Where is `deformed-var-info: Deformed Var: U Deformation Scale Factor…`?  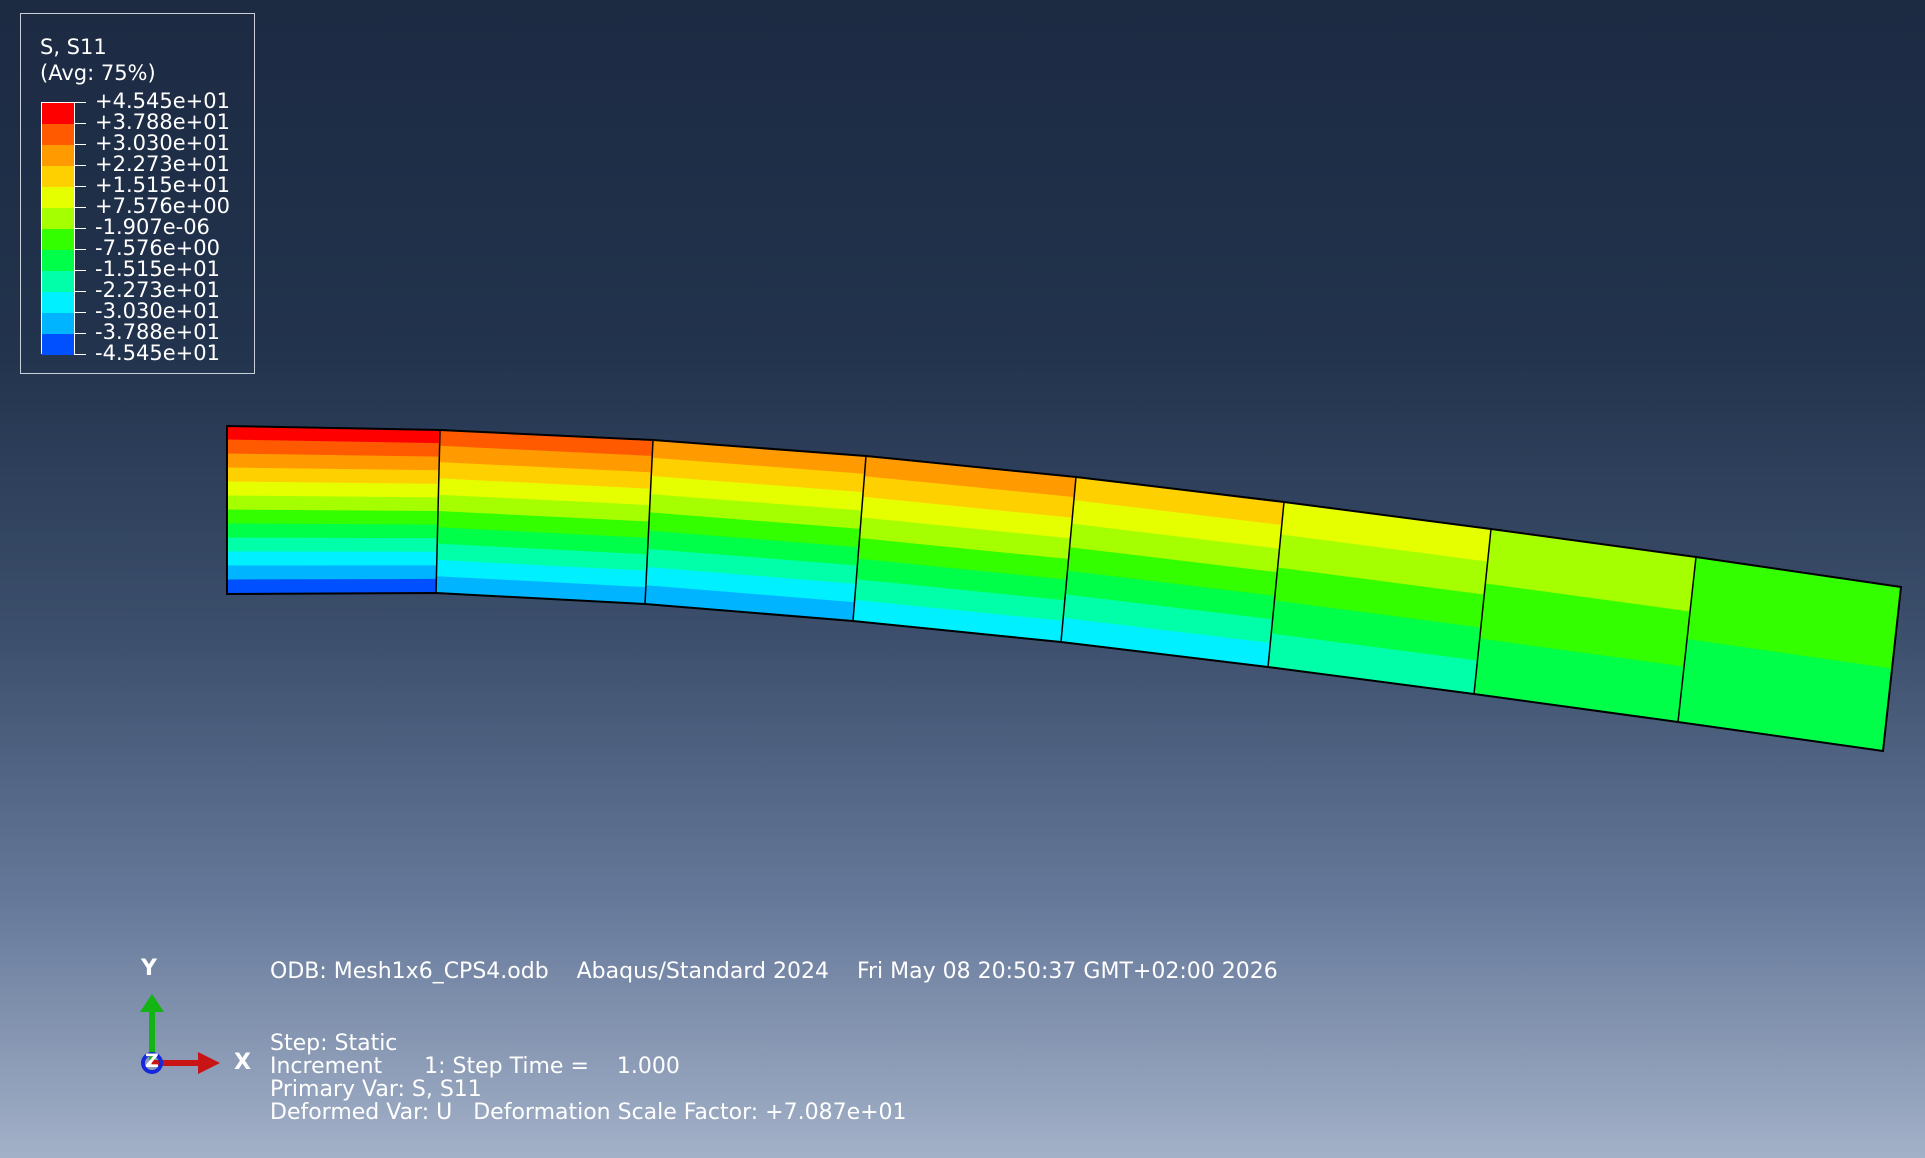 deformed-var-info: Deformed Var: U Deformation Scale Factor… is located at coordinates (588, 1112).